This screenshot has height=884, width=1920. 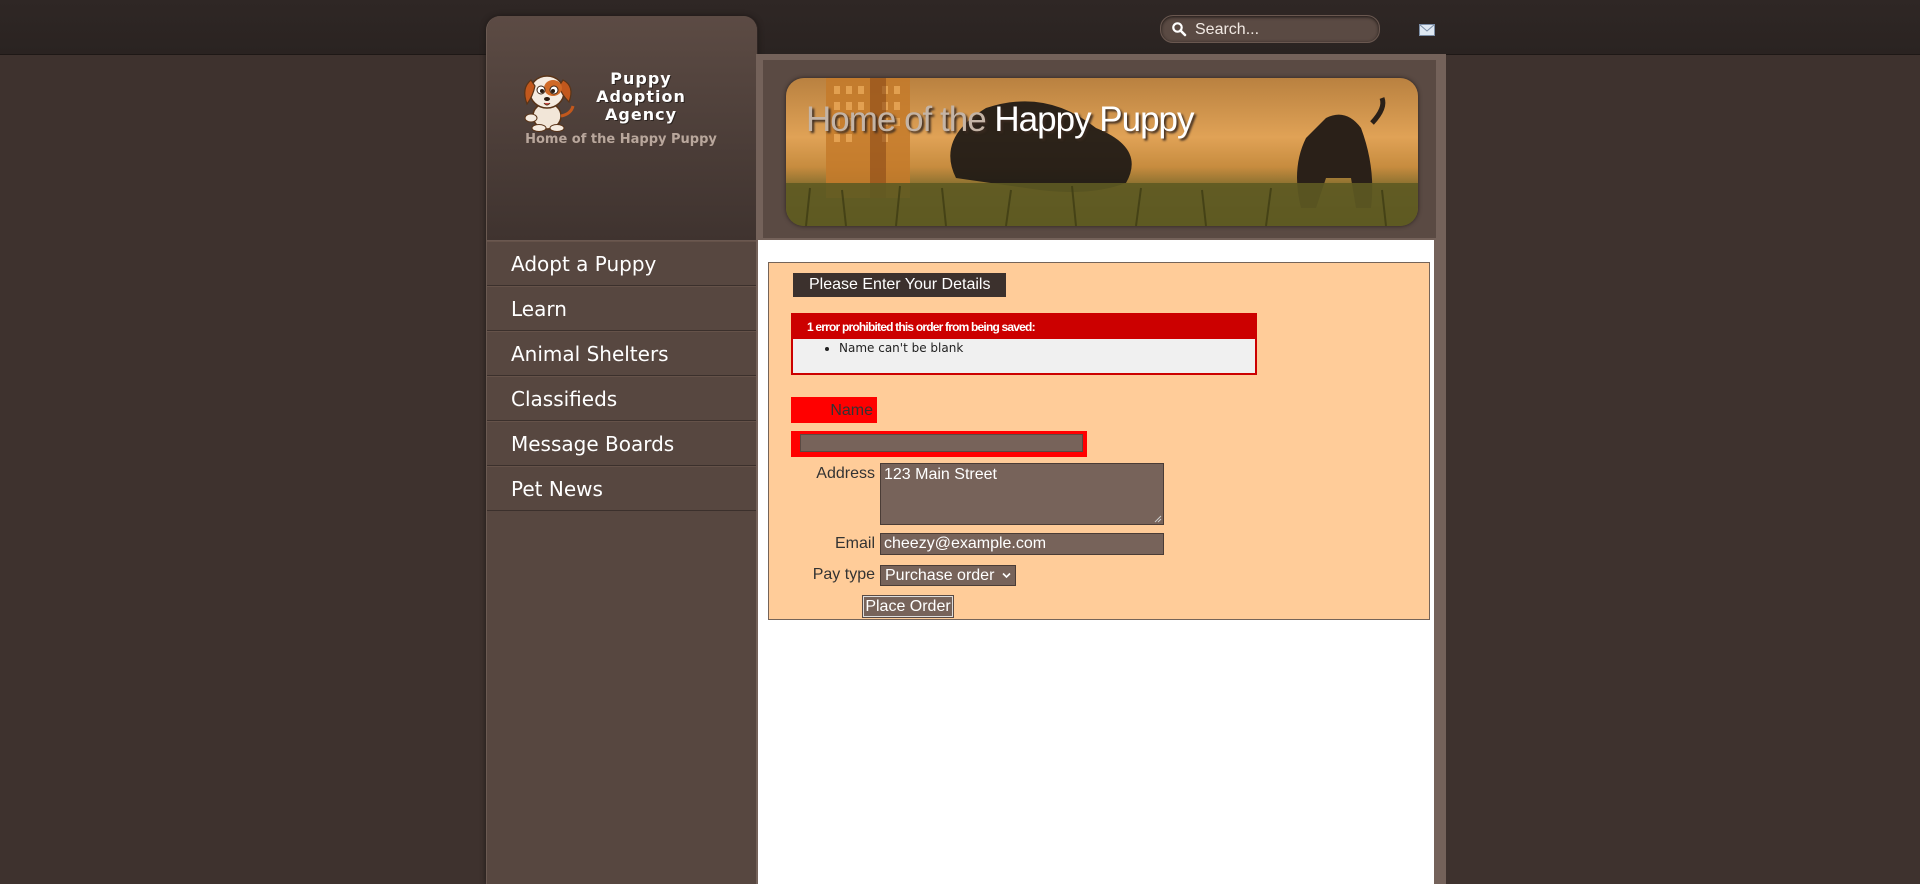 What do you see at coordinates (1047, 348) in the screenshot?
I see `error-item: Name can't be blank` at bounding box center [1047, 348].